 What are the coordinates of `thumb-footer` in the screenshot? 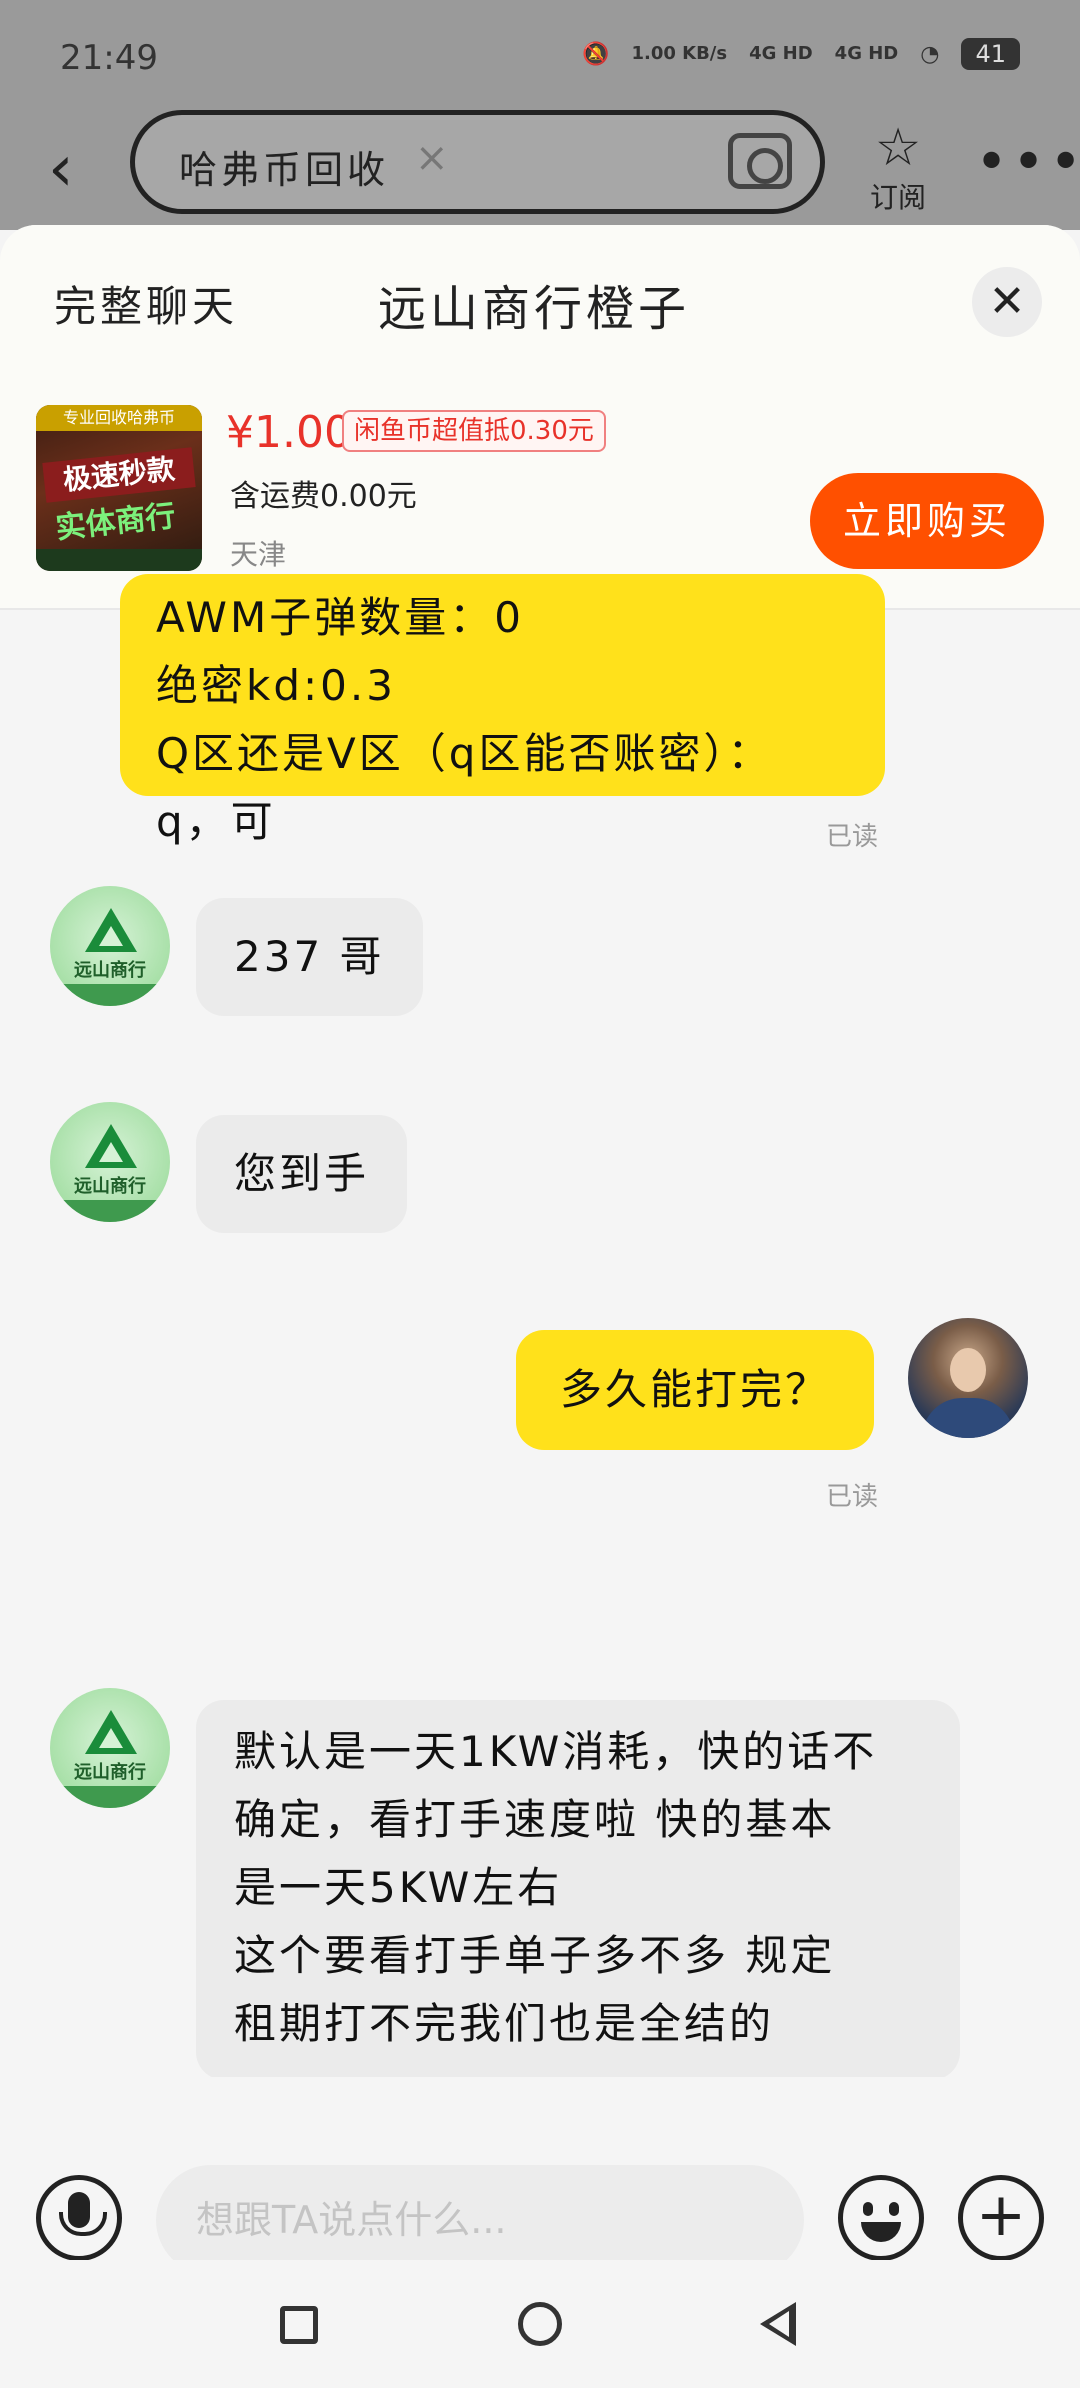 It's located at (119, 560).